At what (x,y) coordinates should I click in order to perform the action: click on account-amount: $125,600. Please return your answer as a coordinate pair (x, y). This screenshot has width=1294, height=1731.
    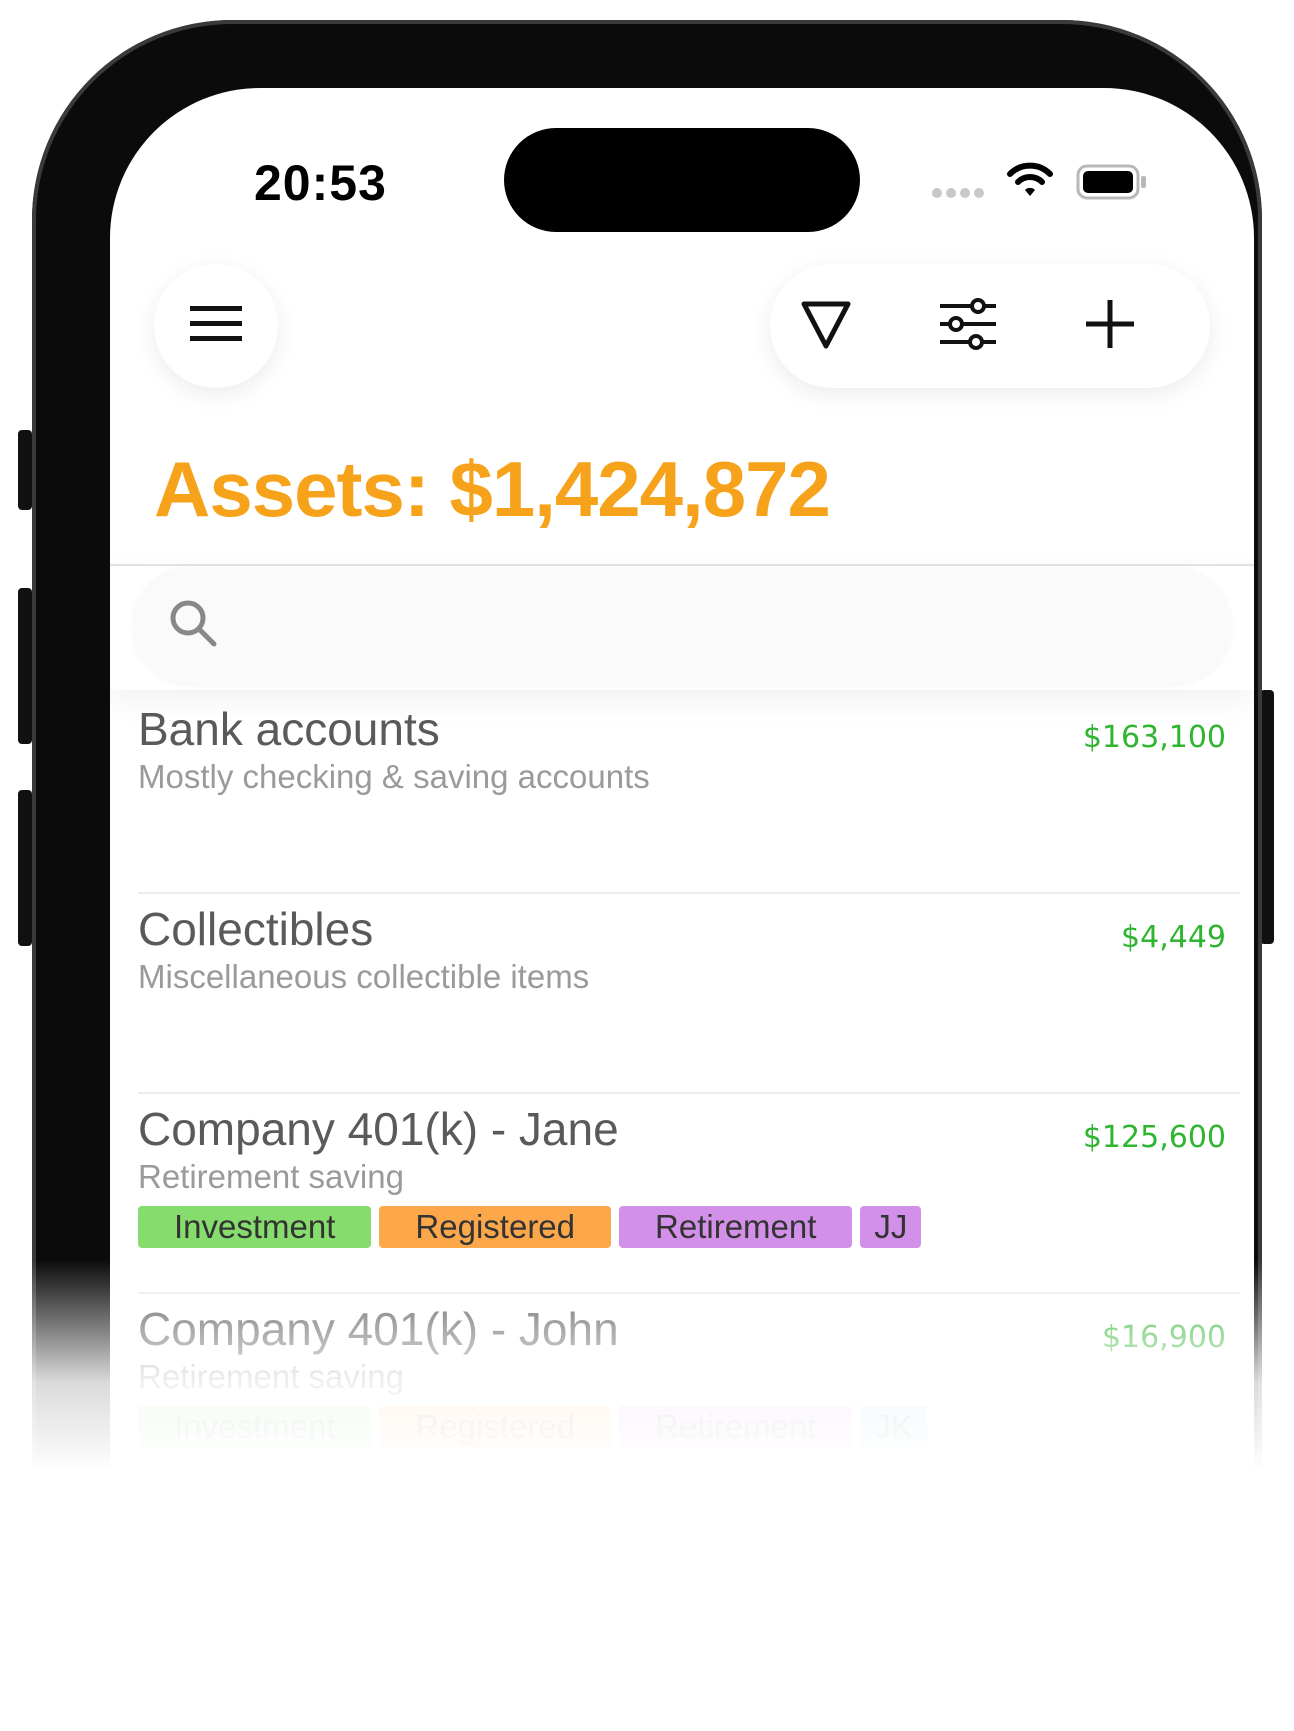
    Looking at the image, I should click on (1154, 1137).